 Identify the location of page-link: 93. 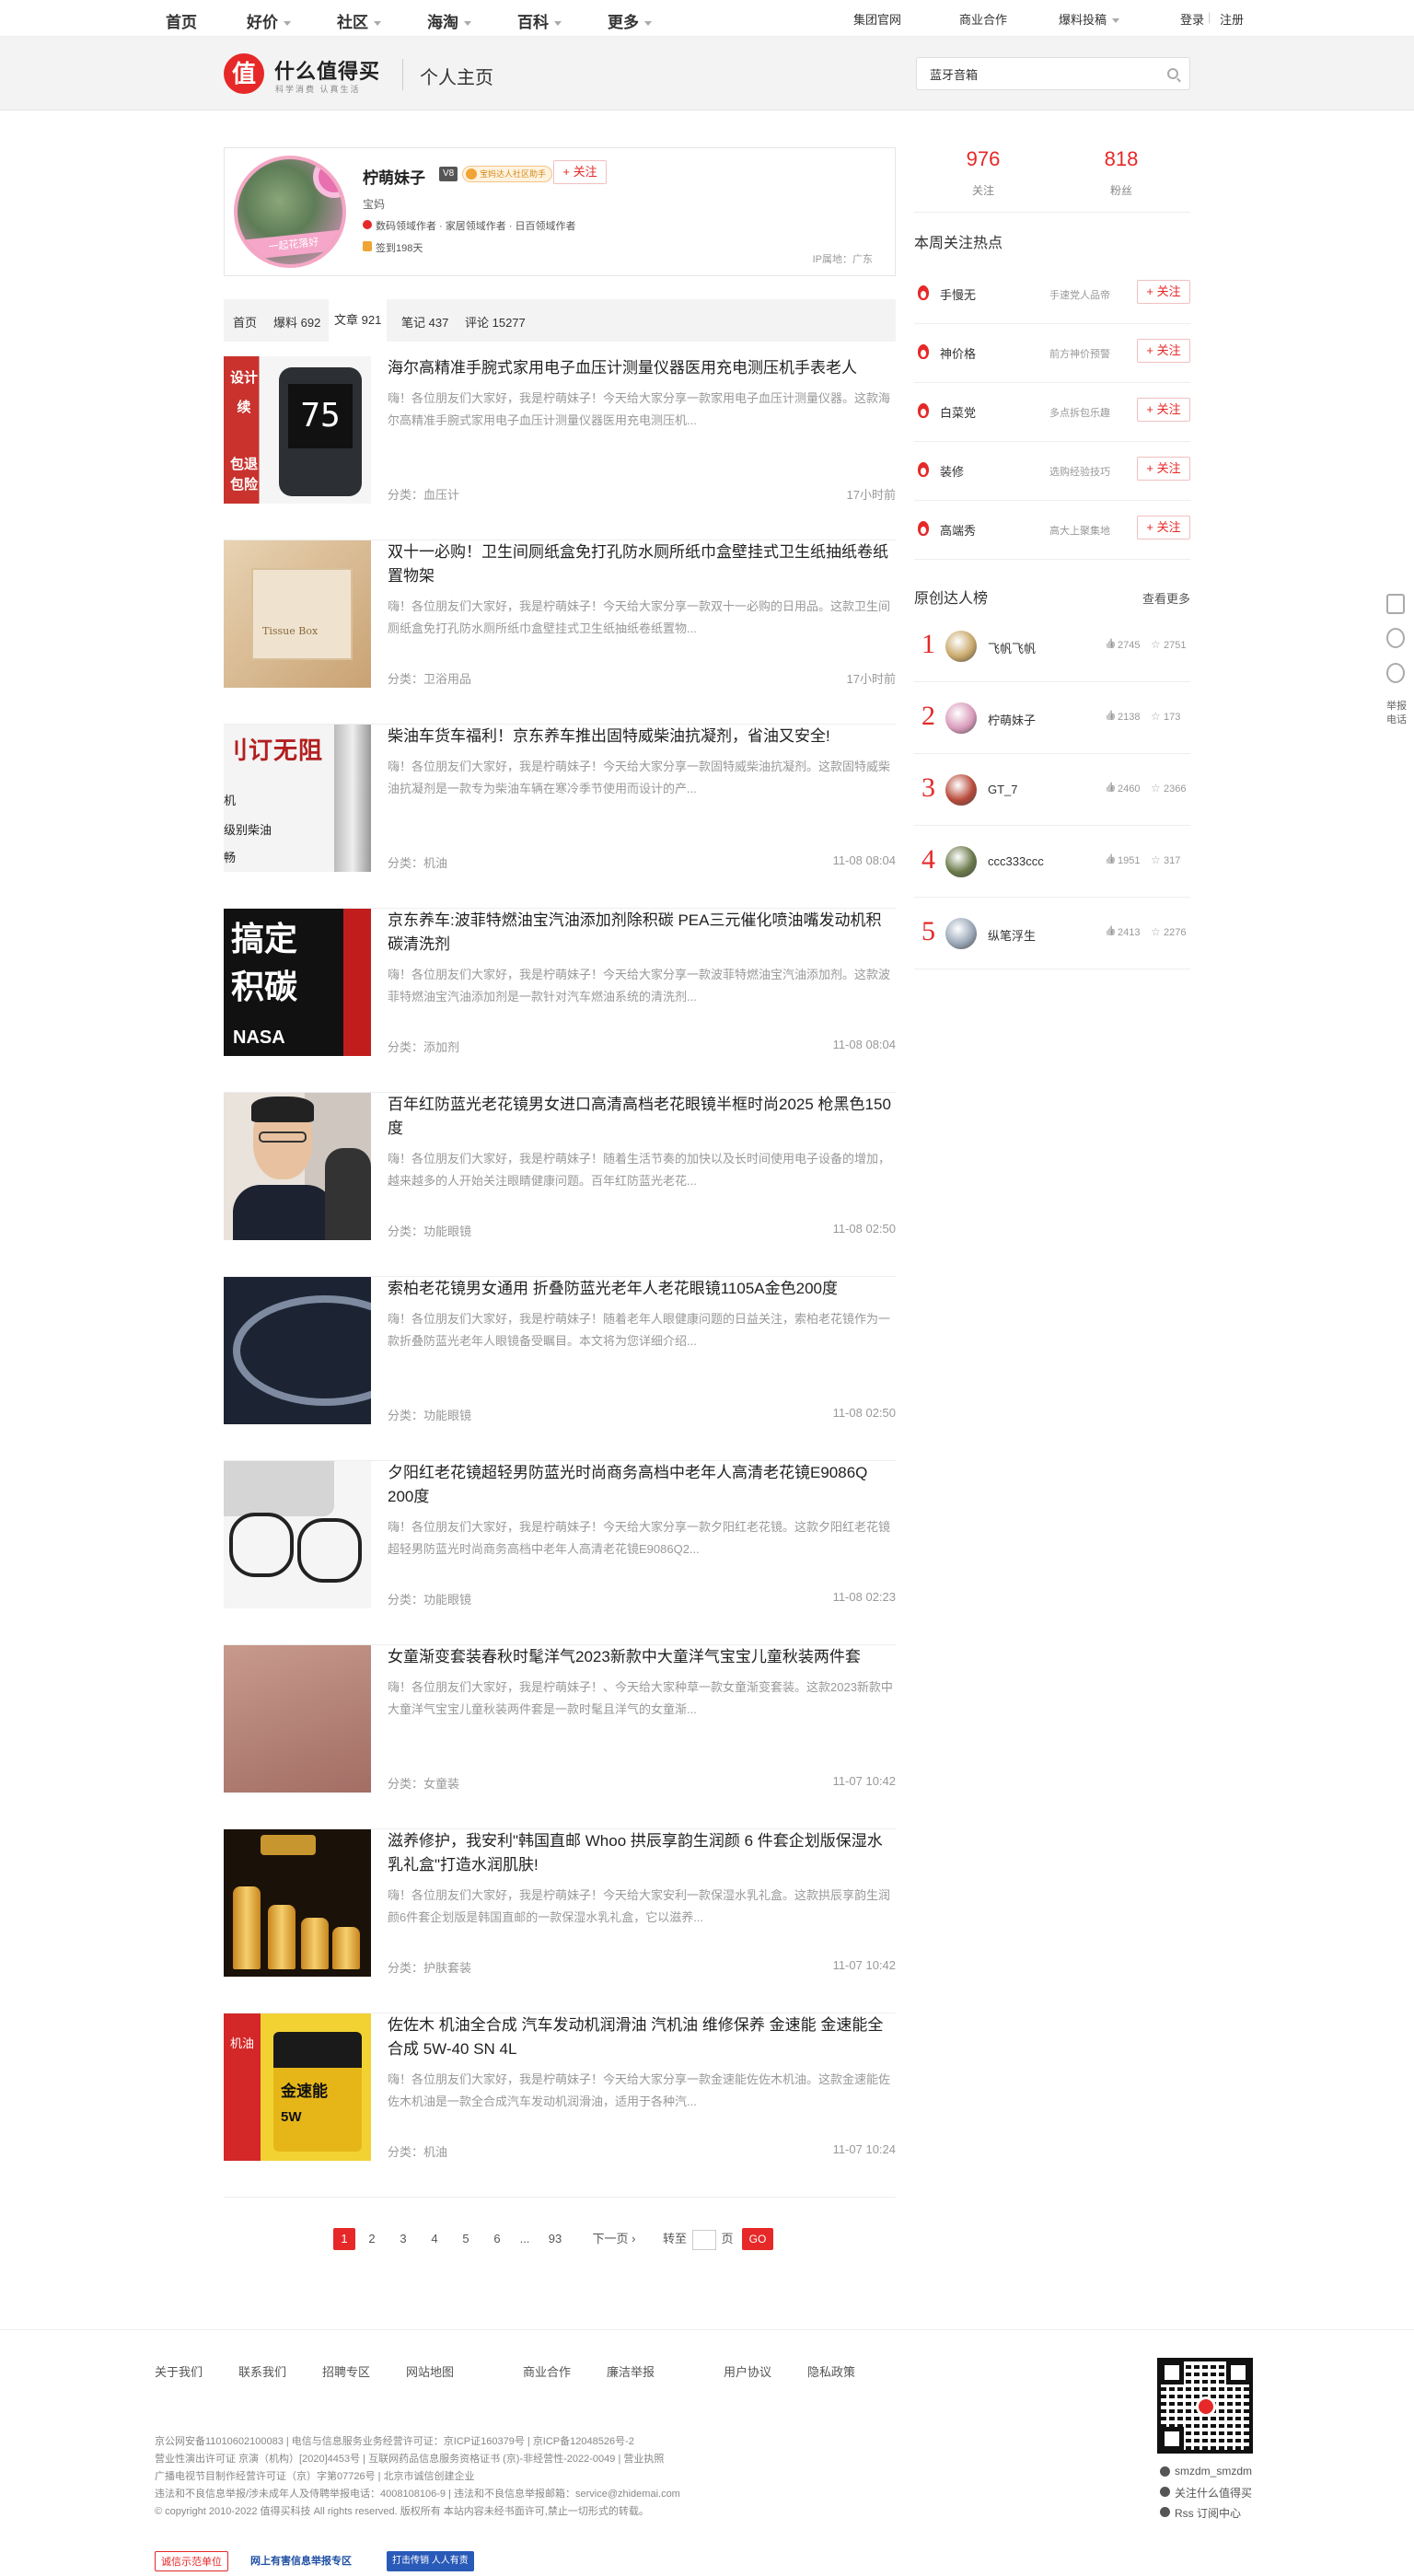
(555, 2239).